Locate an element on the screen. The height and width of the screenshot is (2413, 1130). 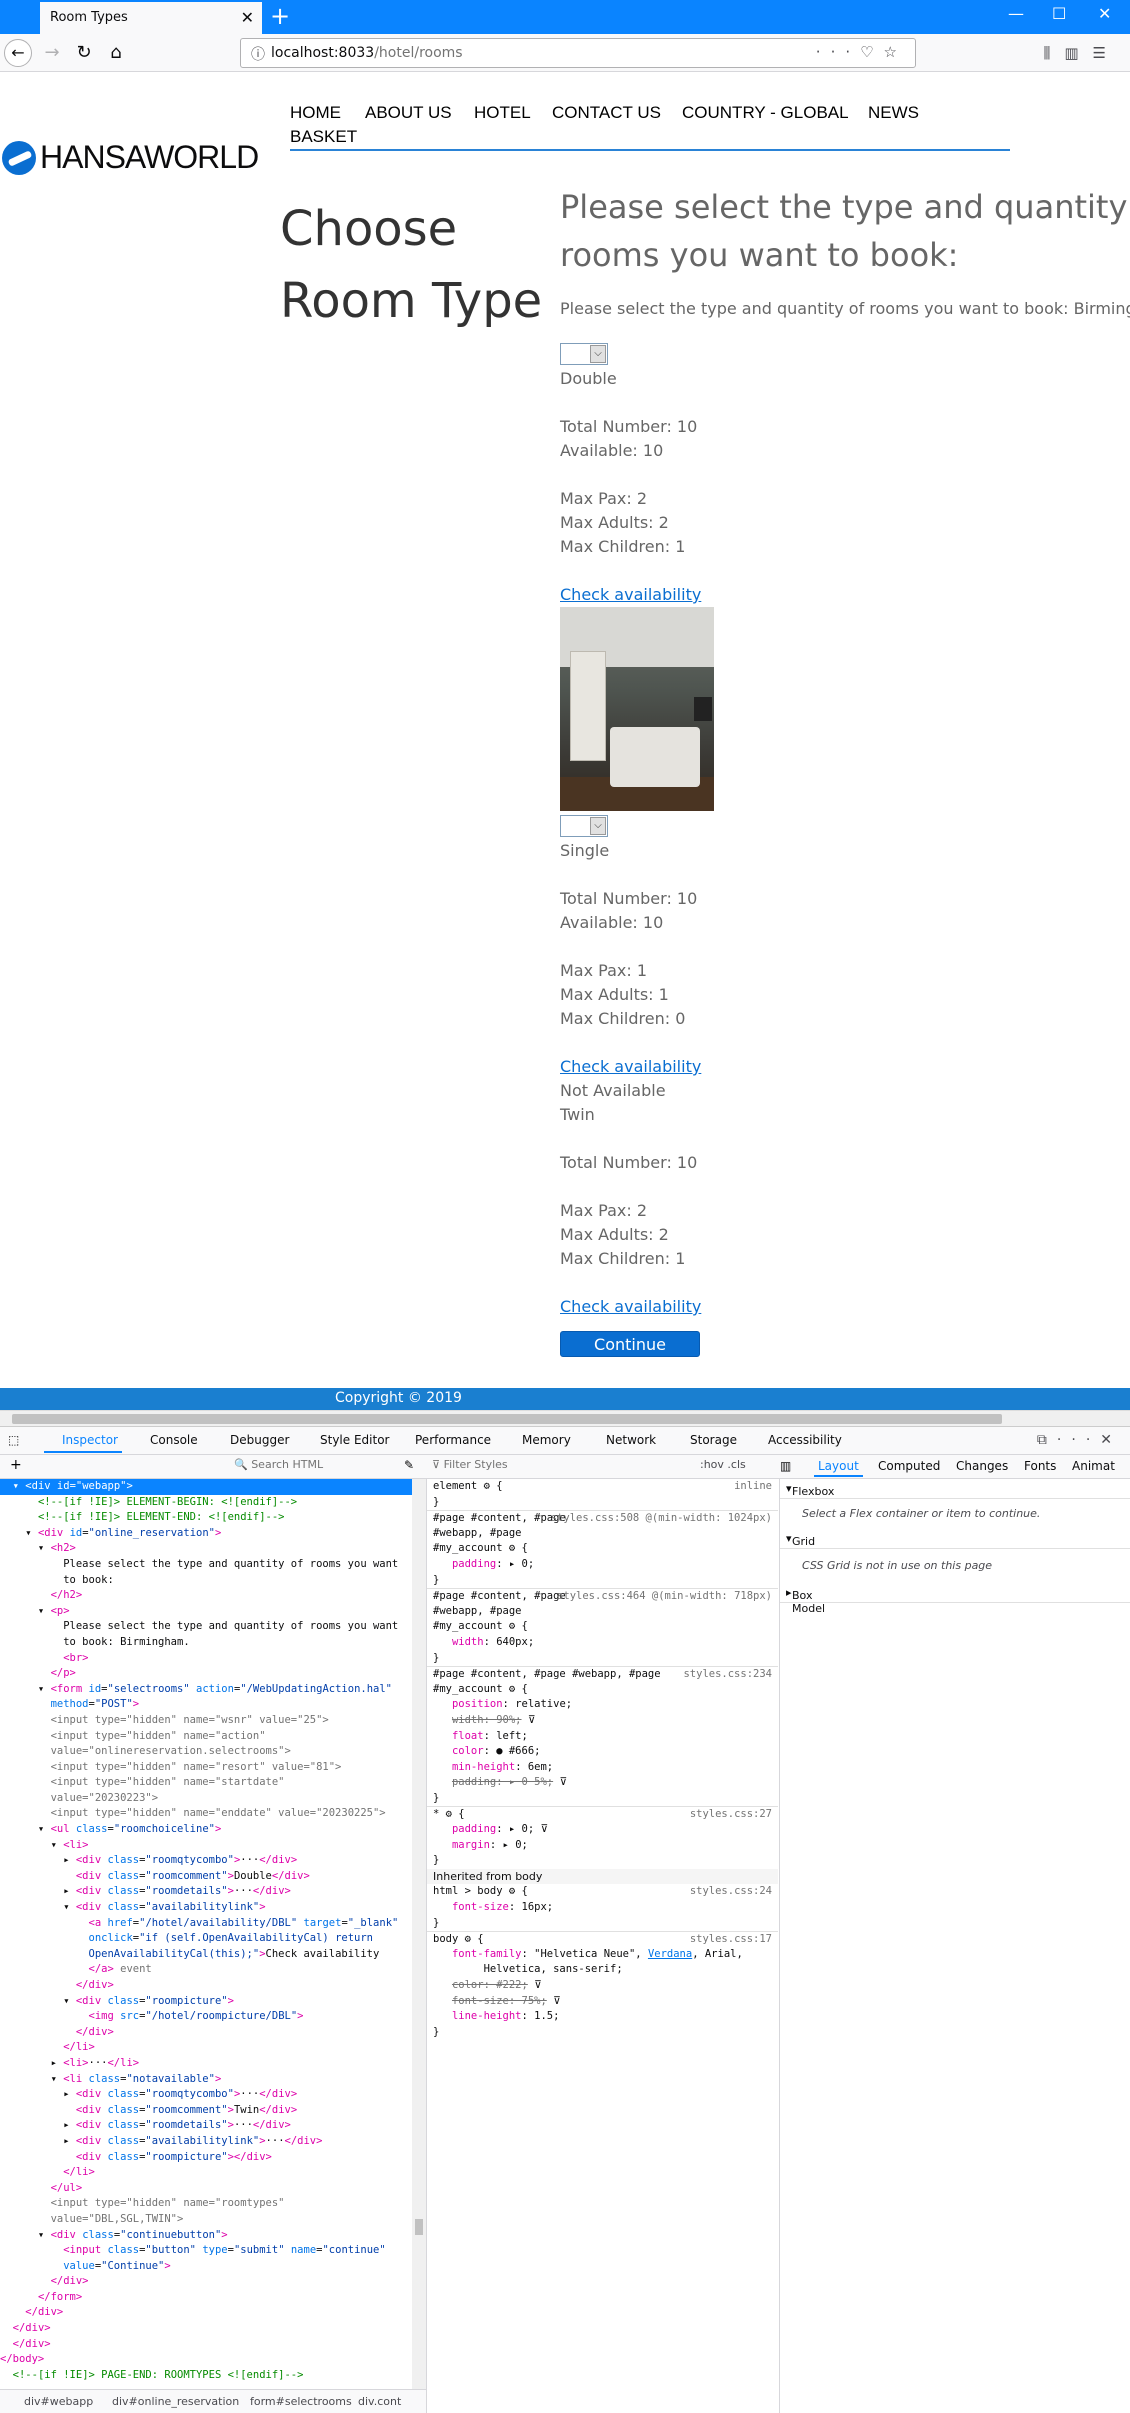
rule-line: html > body ⚙ {styles.css:24 is located at coordinates (602, 1892).